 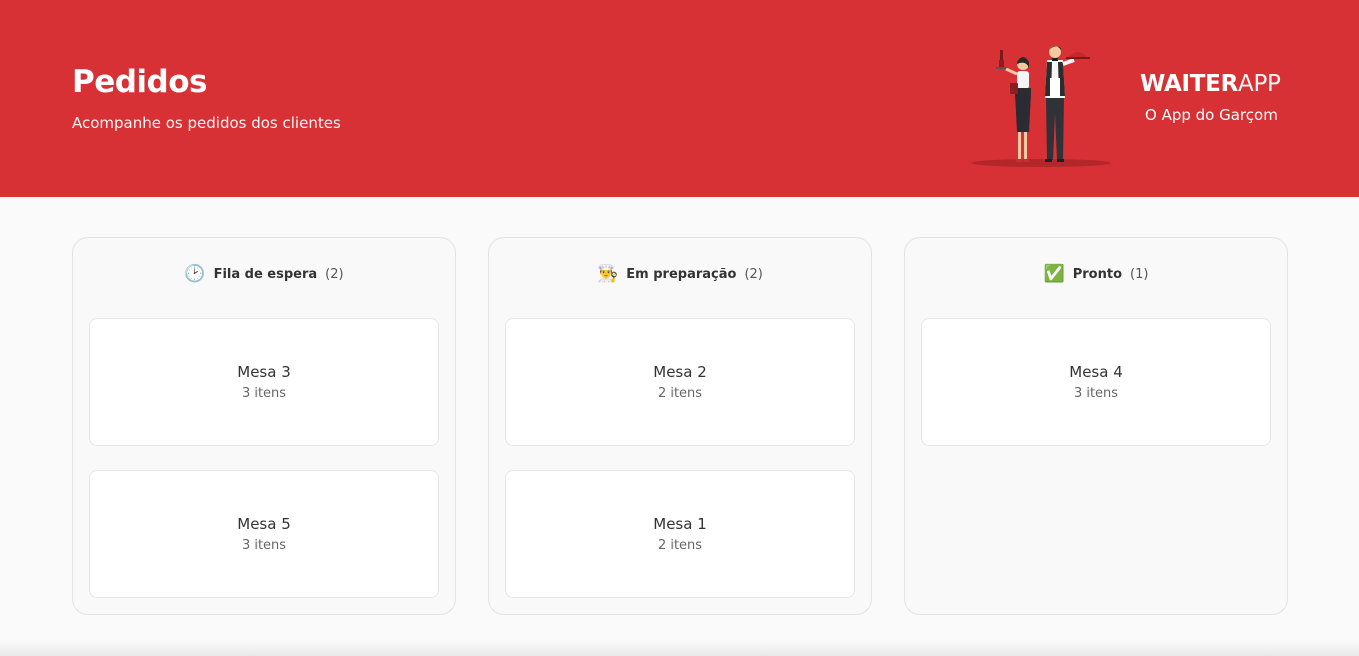 I want to click on brand-name-light: APP, so click(x=1259, y=84).